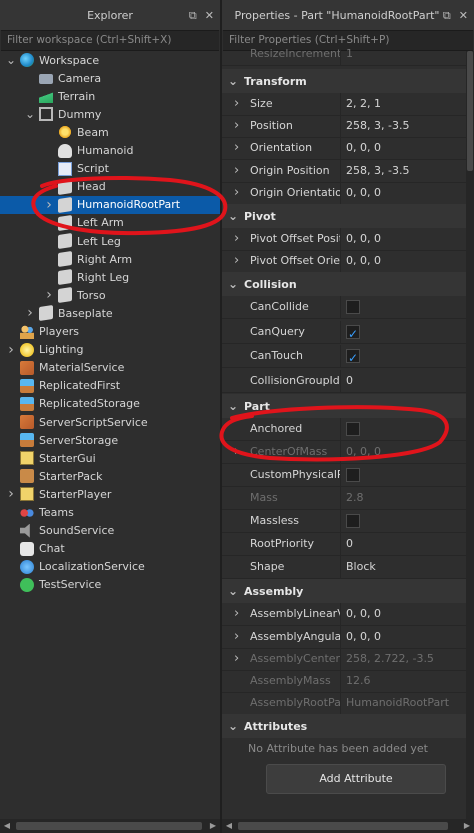  Describe the element at coordinates (110, 295) in the screenshot. I see `tree-item-torso: › Torso` at that location.